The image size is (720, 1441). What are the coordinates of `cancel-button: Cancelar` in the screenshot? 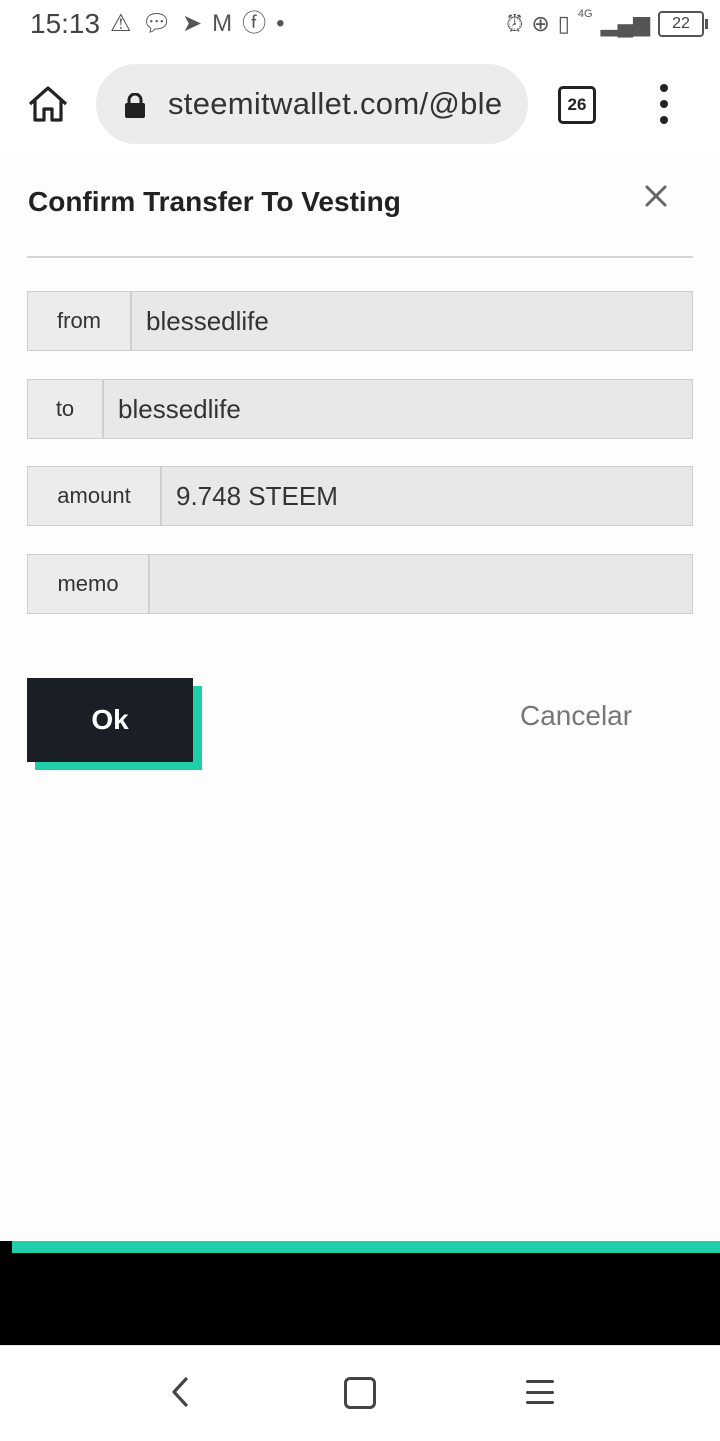 It's located at (576, 716).